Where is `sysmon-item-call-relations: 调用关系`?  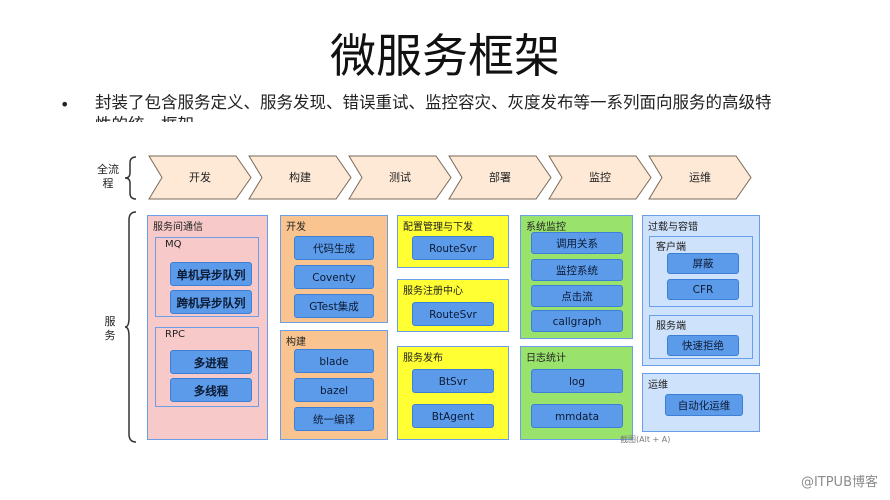 sysmon-item-call-relations: 调用关系 is located at coordinates (577, 243).